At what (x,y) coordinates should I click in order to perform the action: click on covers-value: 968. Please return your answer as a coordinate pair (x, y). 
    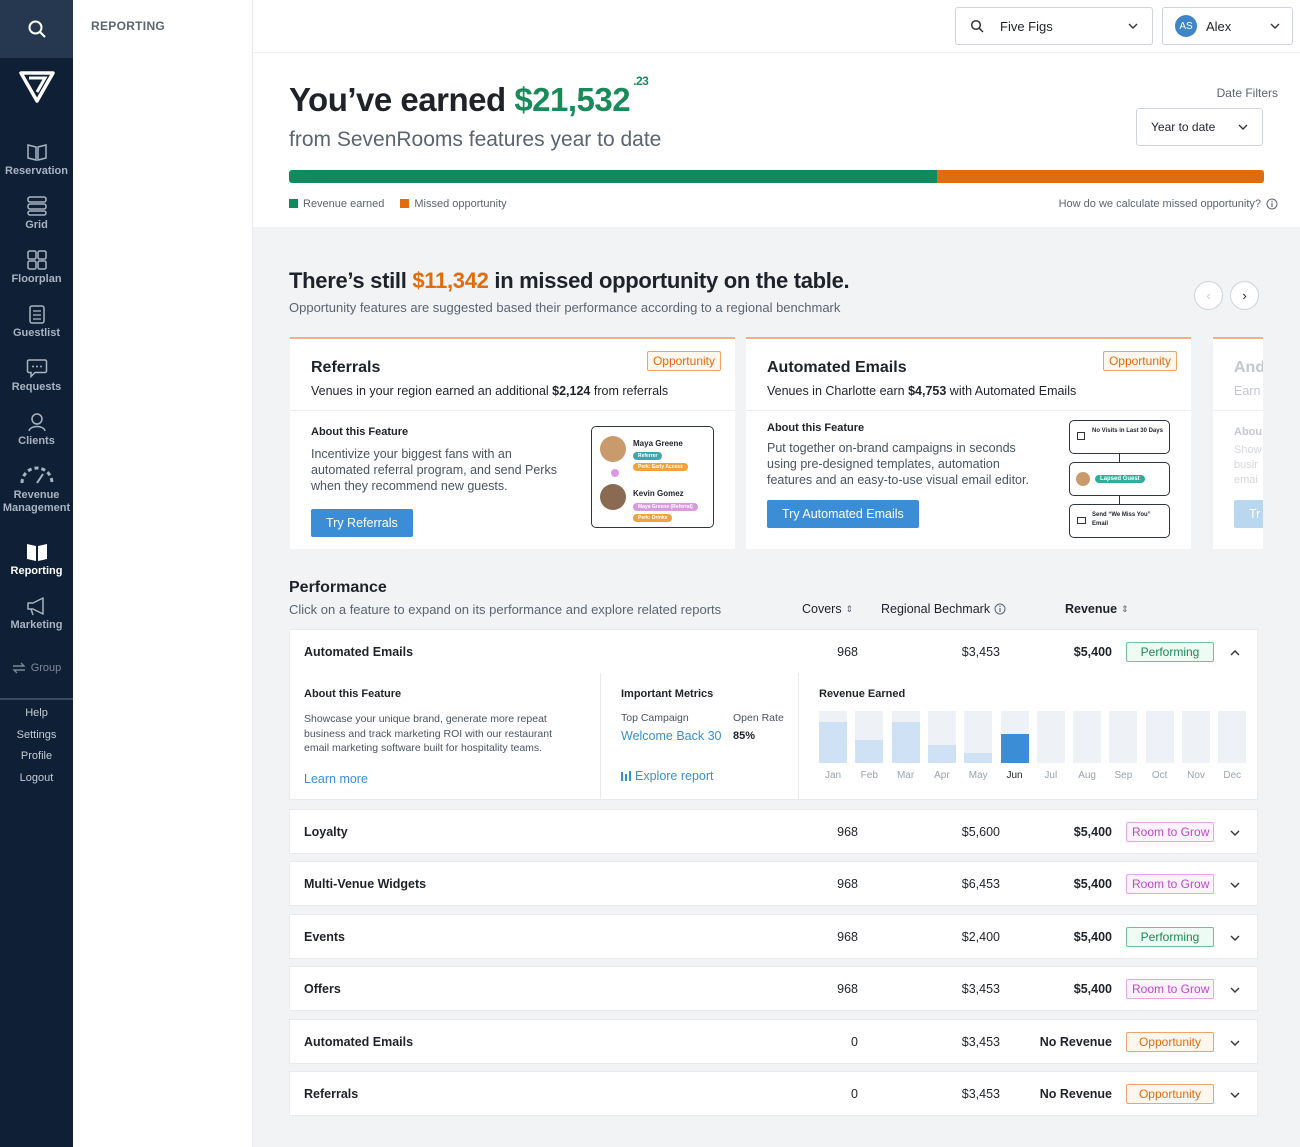
    Looking at the image, I should click on (847, 651).